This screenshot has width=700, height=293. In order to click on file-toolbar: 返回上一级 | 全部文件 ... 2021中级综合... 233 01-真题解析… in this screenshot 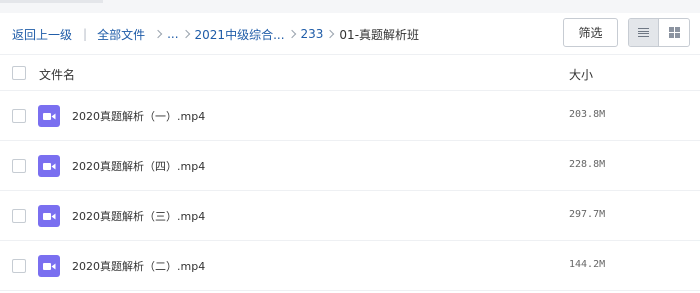, I will do `click(350, 33)`.